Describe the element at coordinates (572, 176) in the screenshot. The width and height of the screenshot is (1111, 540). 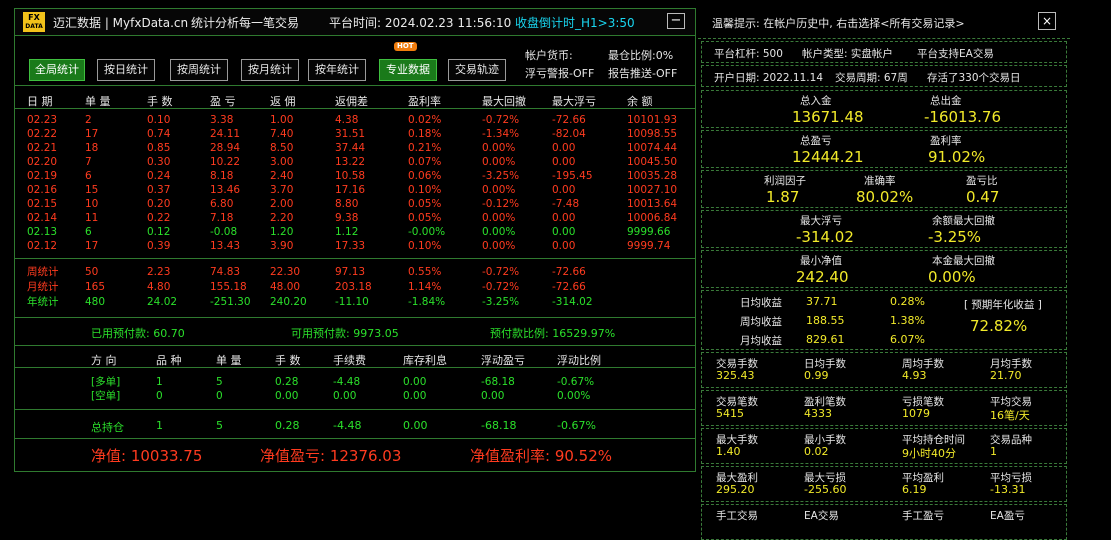
I see `cell-max-float-loss: -195.45` at that location.